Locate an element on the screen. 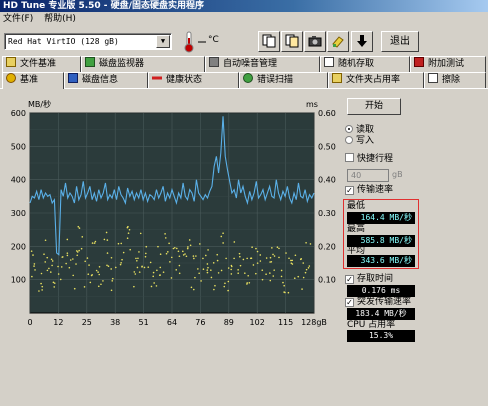  tab-extra-tests: 附加测试 is located at coordinates (448, 64).